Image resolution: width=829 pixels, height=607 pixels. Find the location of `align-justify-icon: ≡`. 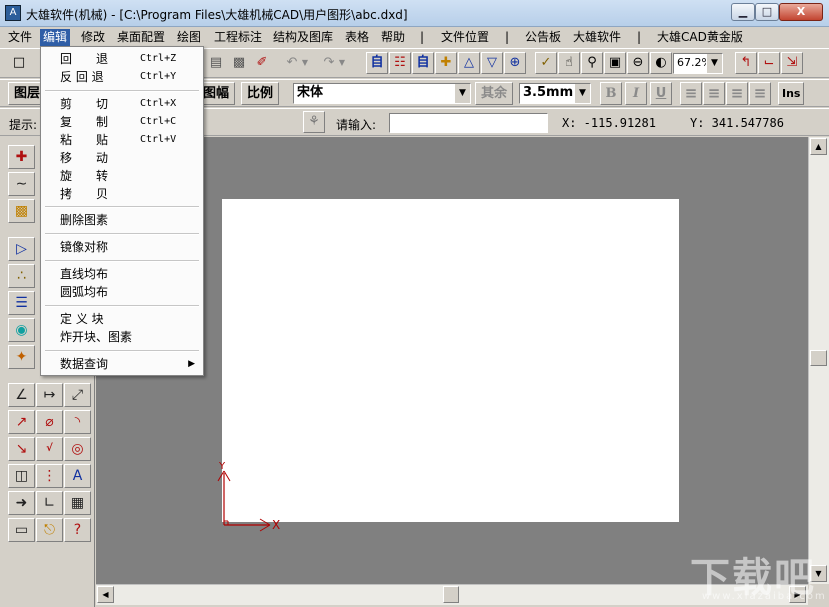

align-justify-icon: ≡ is located at coordinates (760, 93).